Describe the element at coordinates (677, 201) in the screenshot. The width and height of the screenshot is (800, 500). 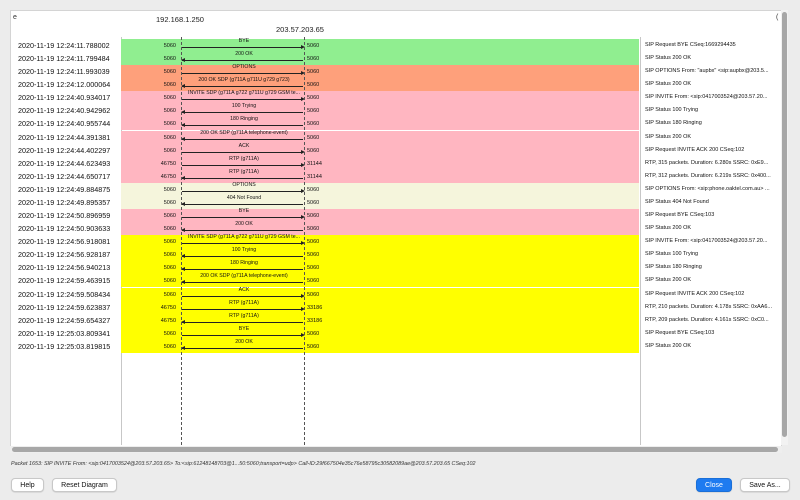
I see `flow-comment: SIP Status 404 Not Found` at that location.